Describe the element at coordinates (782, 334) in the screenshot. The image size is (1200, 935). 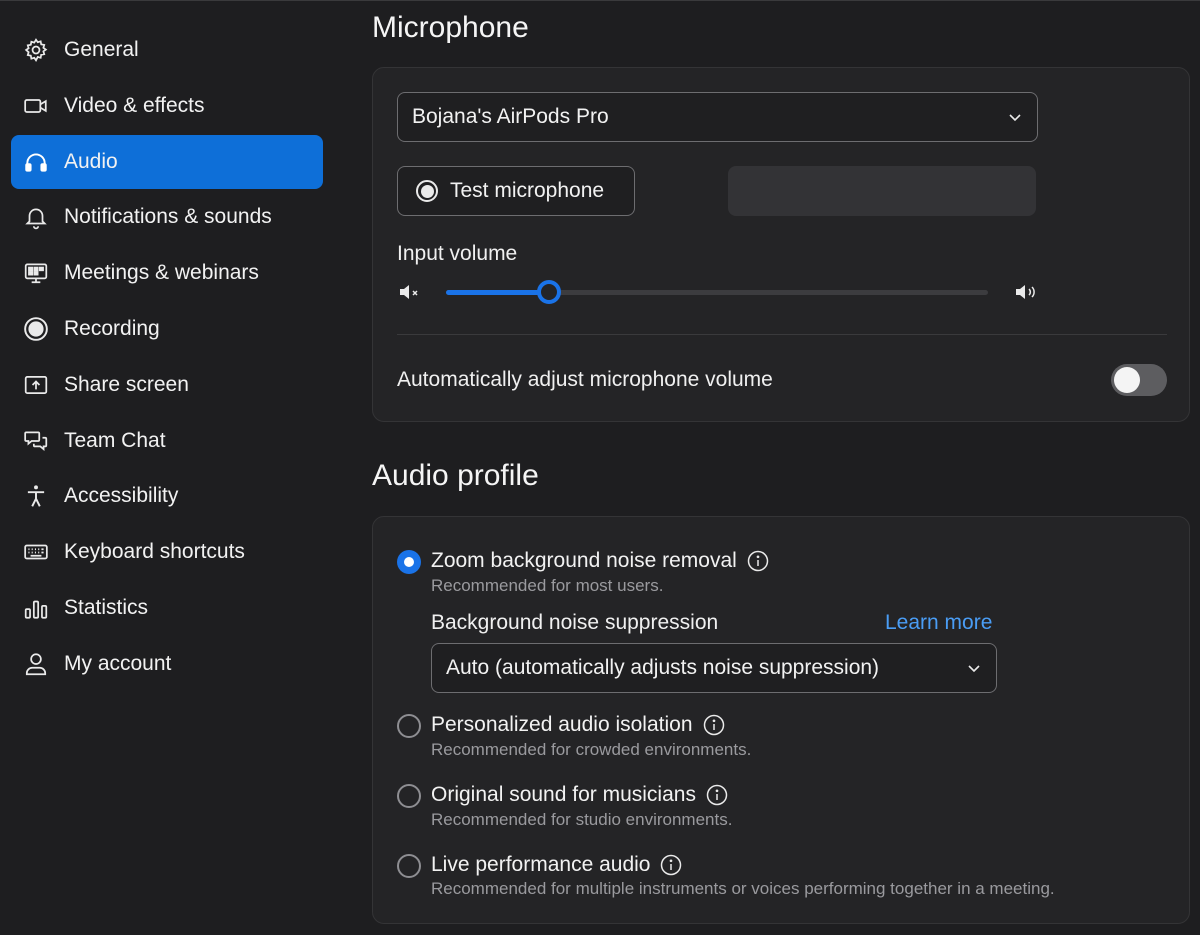
I see `divider` at that location.